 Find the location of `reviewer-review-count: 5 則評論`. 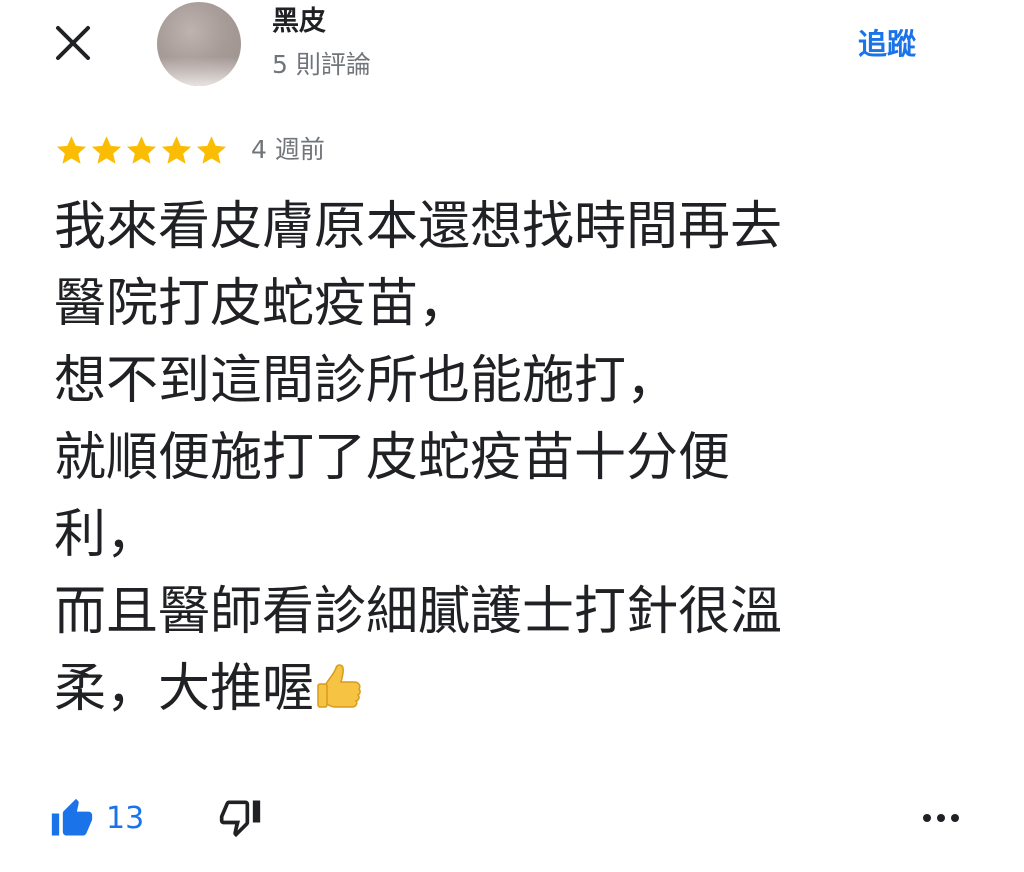

reviewer-review-count: 5 則評論 is located at coordinates (321, 64).